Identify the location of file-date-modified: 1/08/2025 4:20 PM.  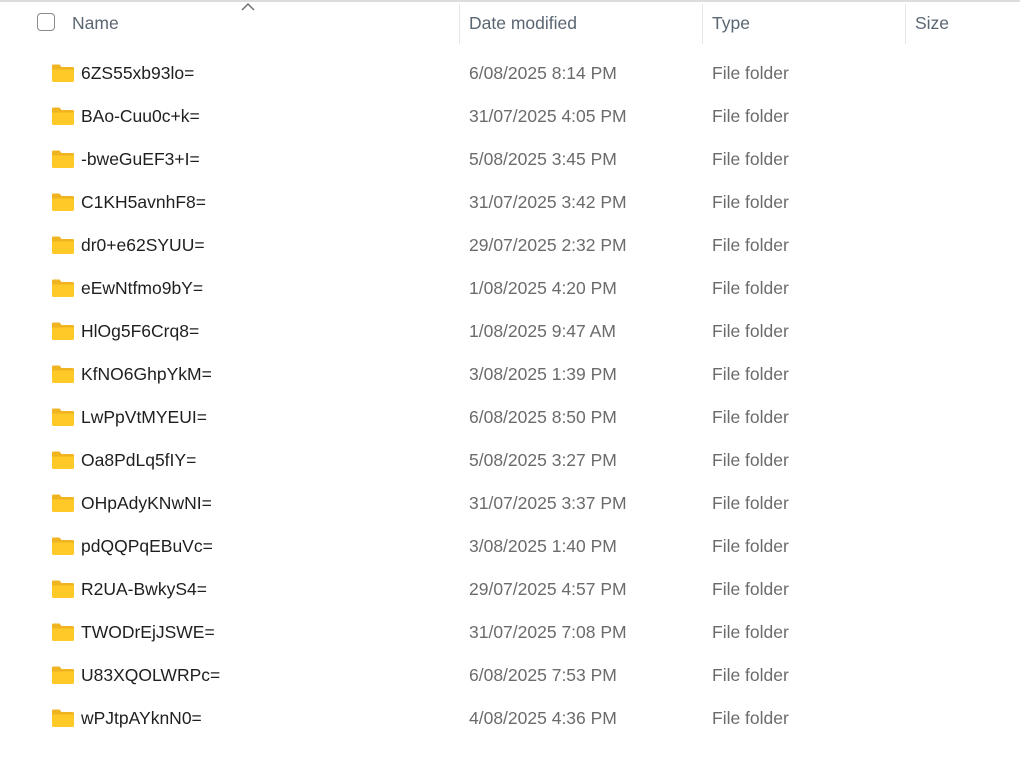
(543, 288).